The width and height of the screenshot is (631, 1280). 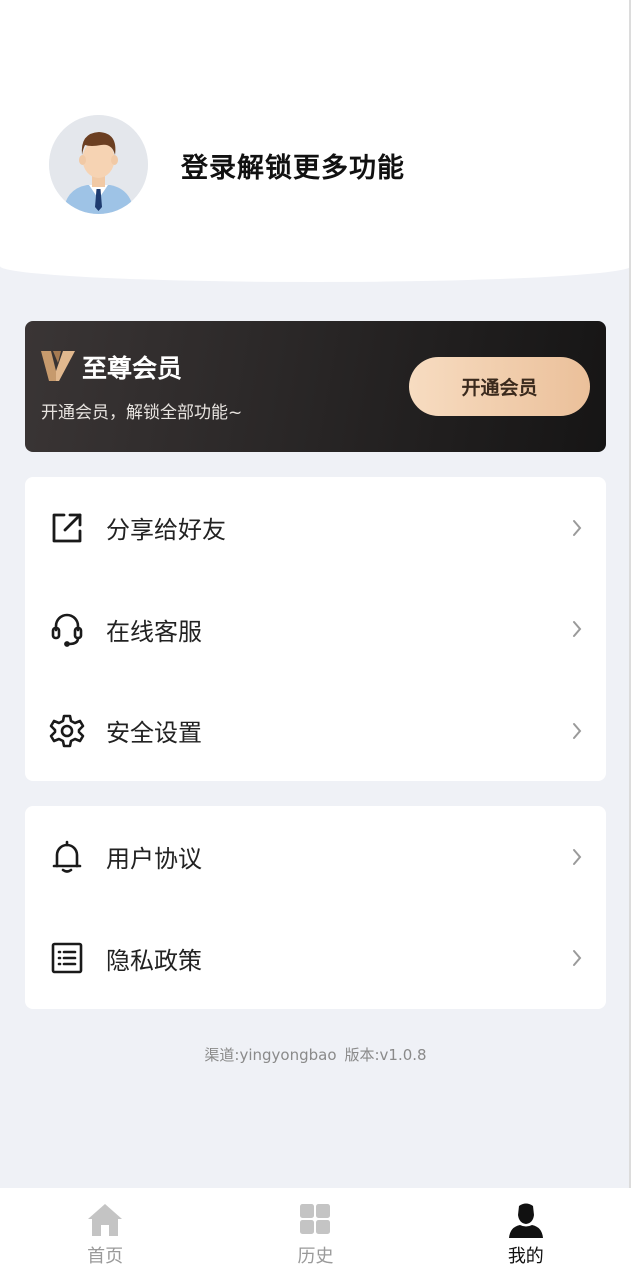 I want to click on tab-history: 历史, so click(x=315, y=1234).